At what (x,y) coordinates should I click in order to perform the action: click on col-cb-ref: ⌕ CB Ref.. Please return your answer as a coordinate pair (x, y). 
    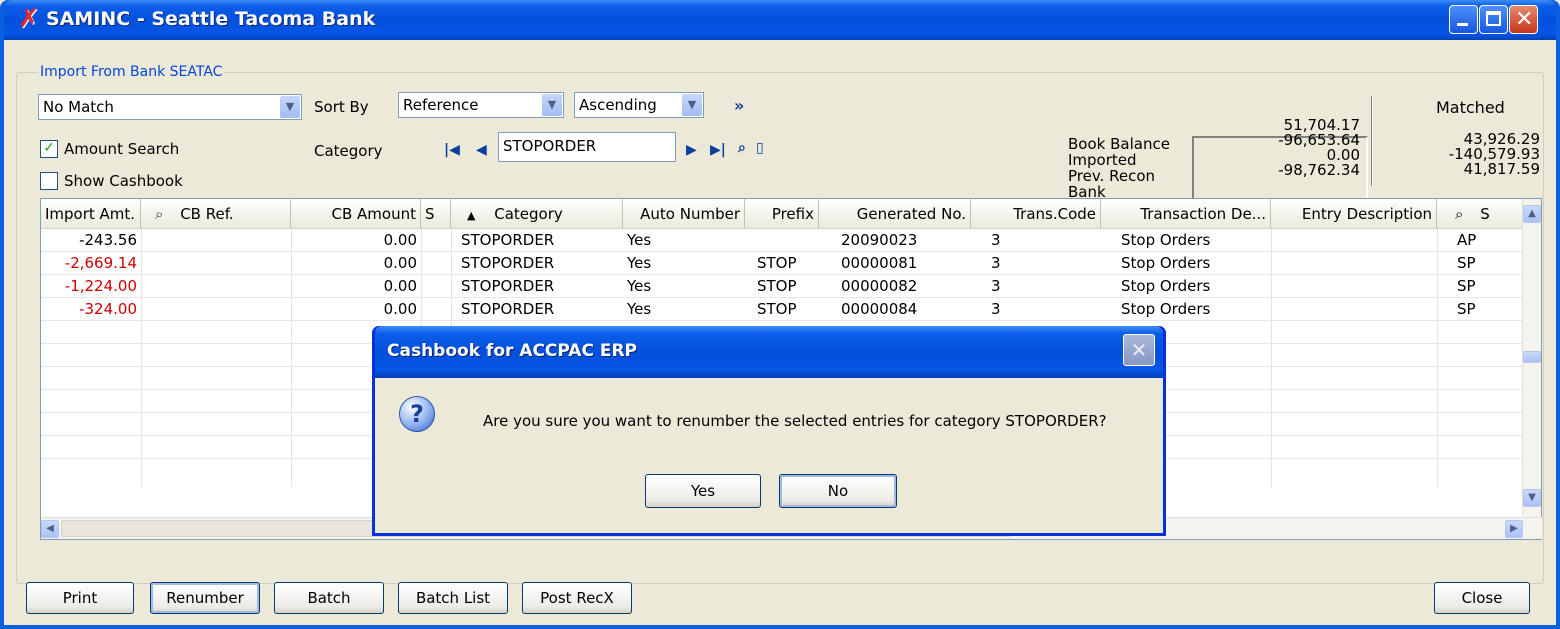
    Looking at the image, I should click on (216, 214).